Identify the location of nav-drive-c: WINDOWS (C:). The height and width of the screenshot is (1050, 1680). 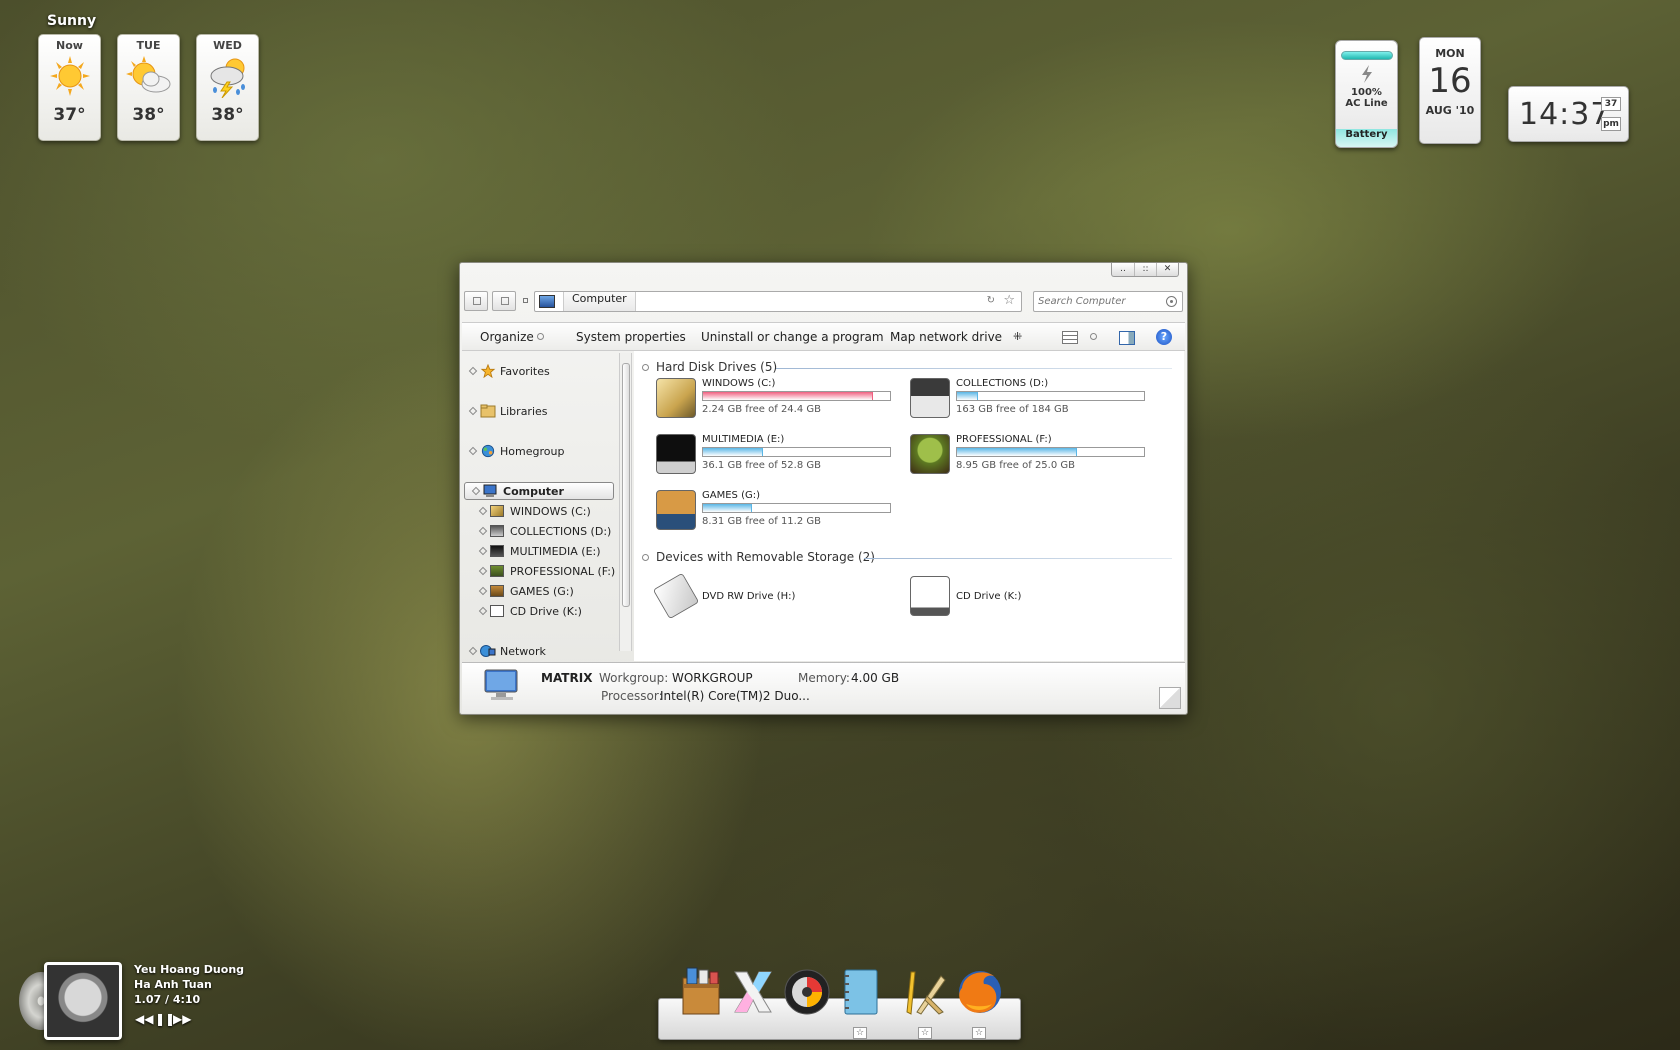
(538, 512).